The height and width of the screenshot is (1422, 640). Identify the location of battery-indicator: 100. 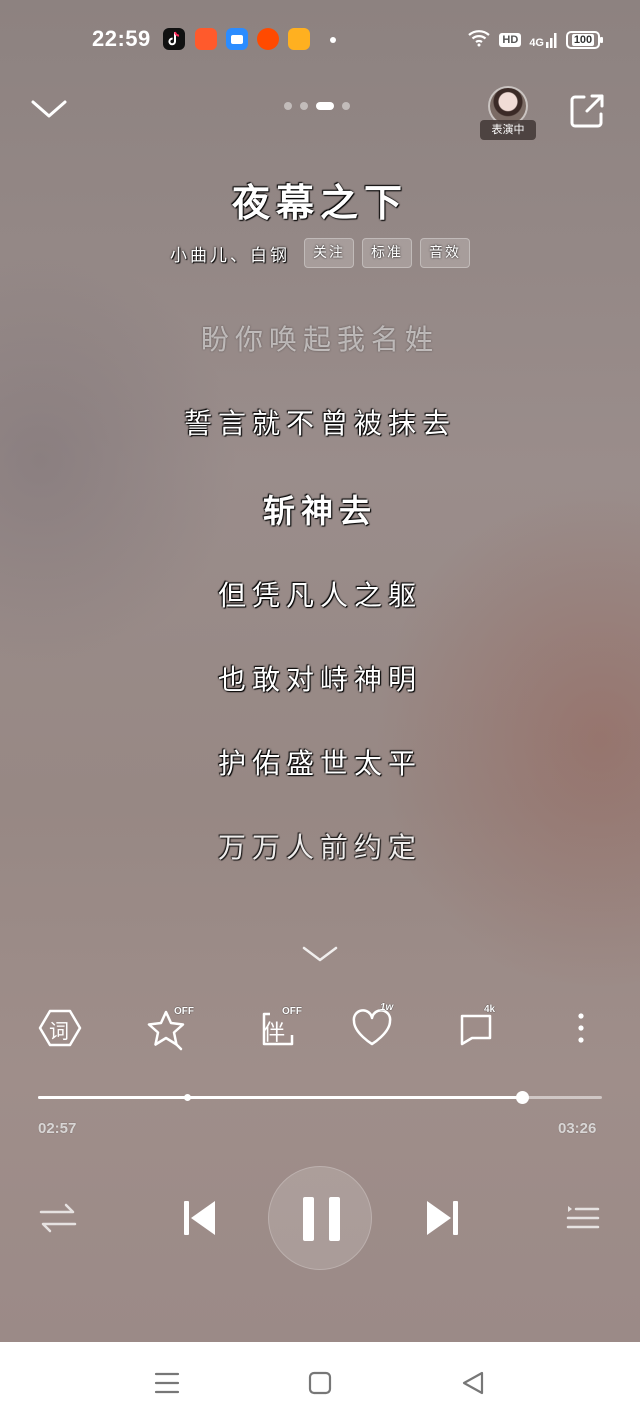
(584, 40).